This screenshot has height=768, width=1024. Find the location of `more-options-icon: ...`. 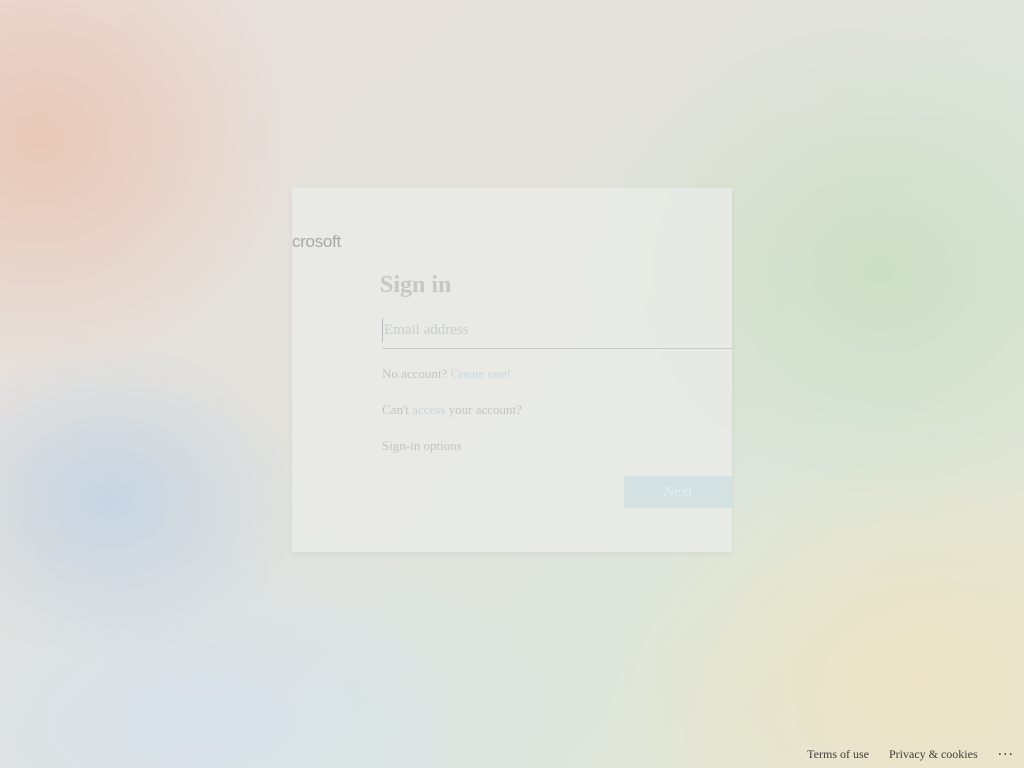

more-options-icon: ... is located at coordinates (1006, 751).